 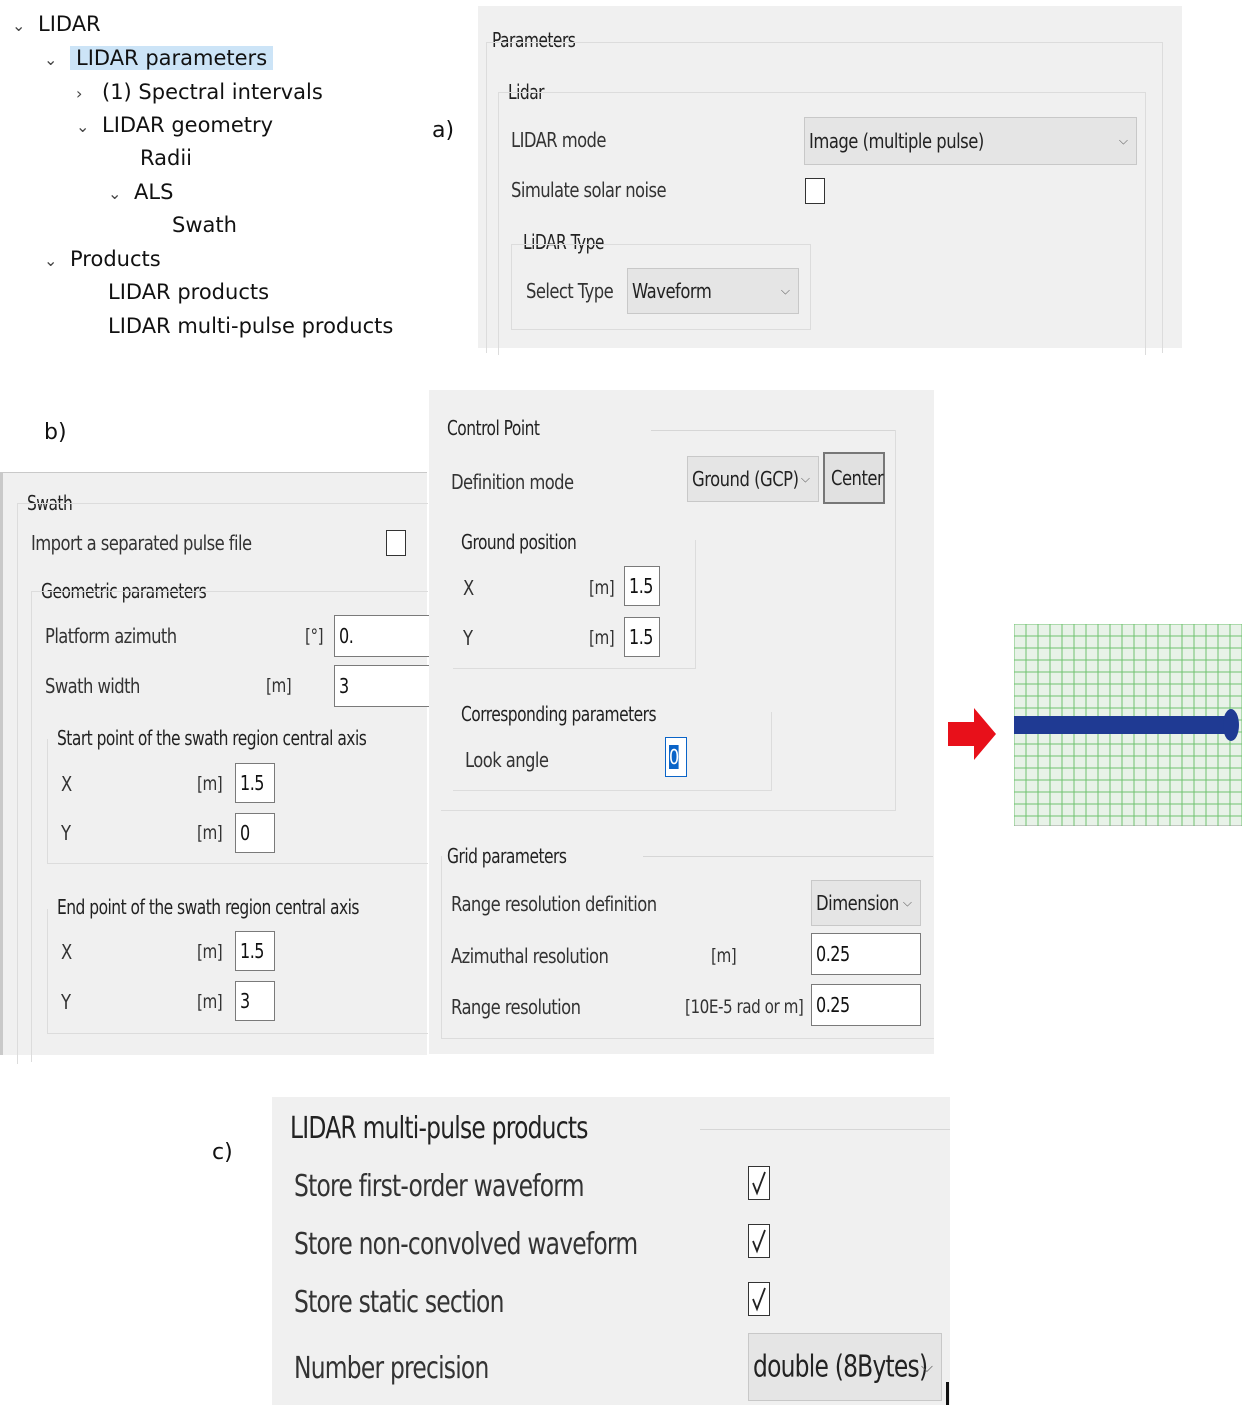 I want to click on end-y-input: 3, so click(x=255, y=1001).